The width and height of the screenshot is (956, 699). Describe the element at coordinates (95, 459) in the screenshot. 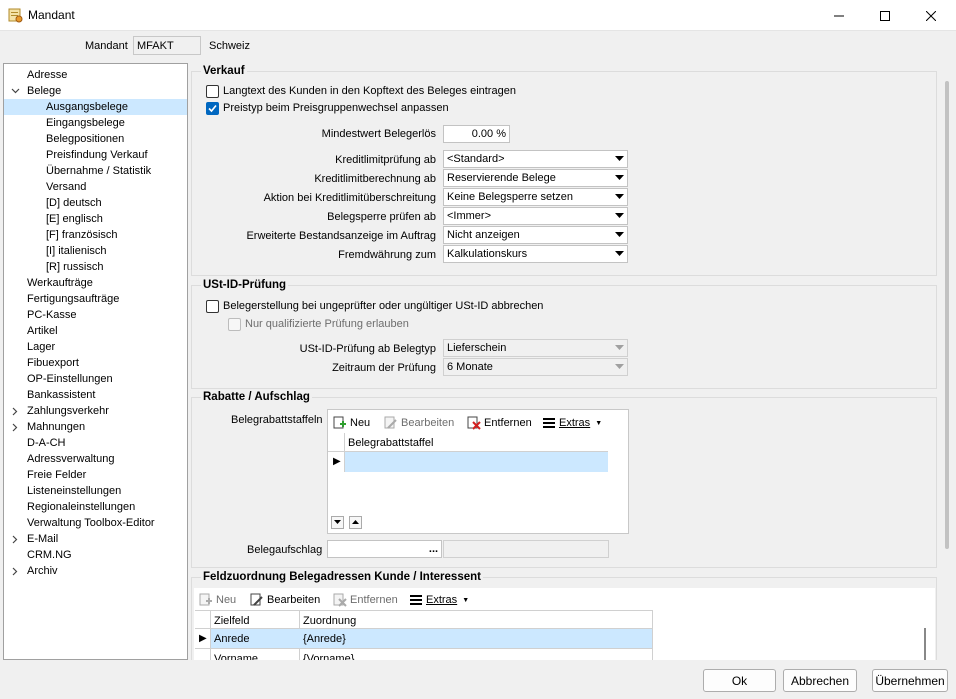

I see `tree-item-adressverwaltung: Adressverwaltung` at that location.